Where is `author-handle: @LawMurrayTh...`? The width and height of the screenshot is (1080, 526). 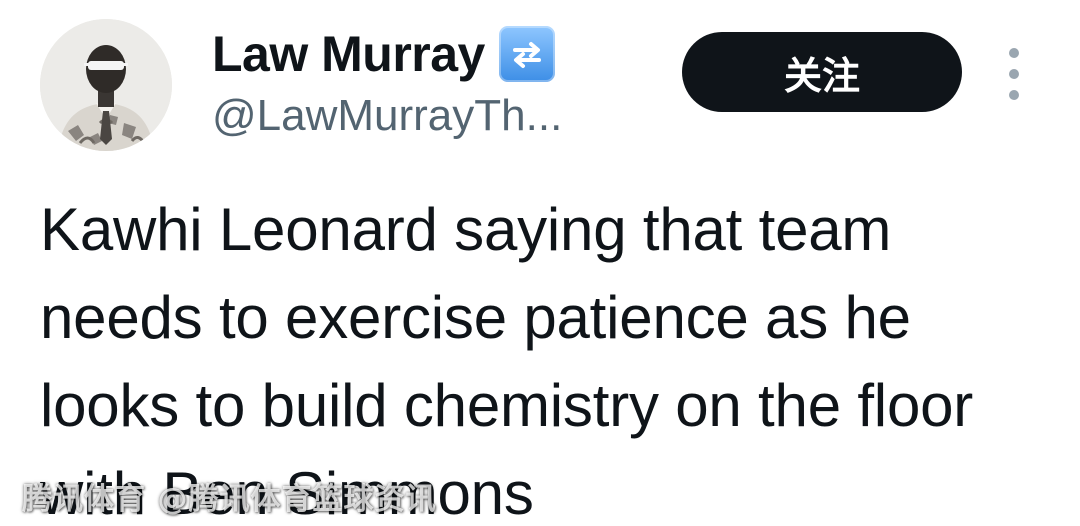 author-handle: @LawMurrayTh... is located at coordinates (387, 116).